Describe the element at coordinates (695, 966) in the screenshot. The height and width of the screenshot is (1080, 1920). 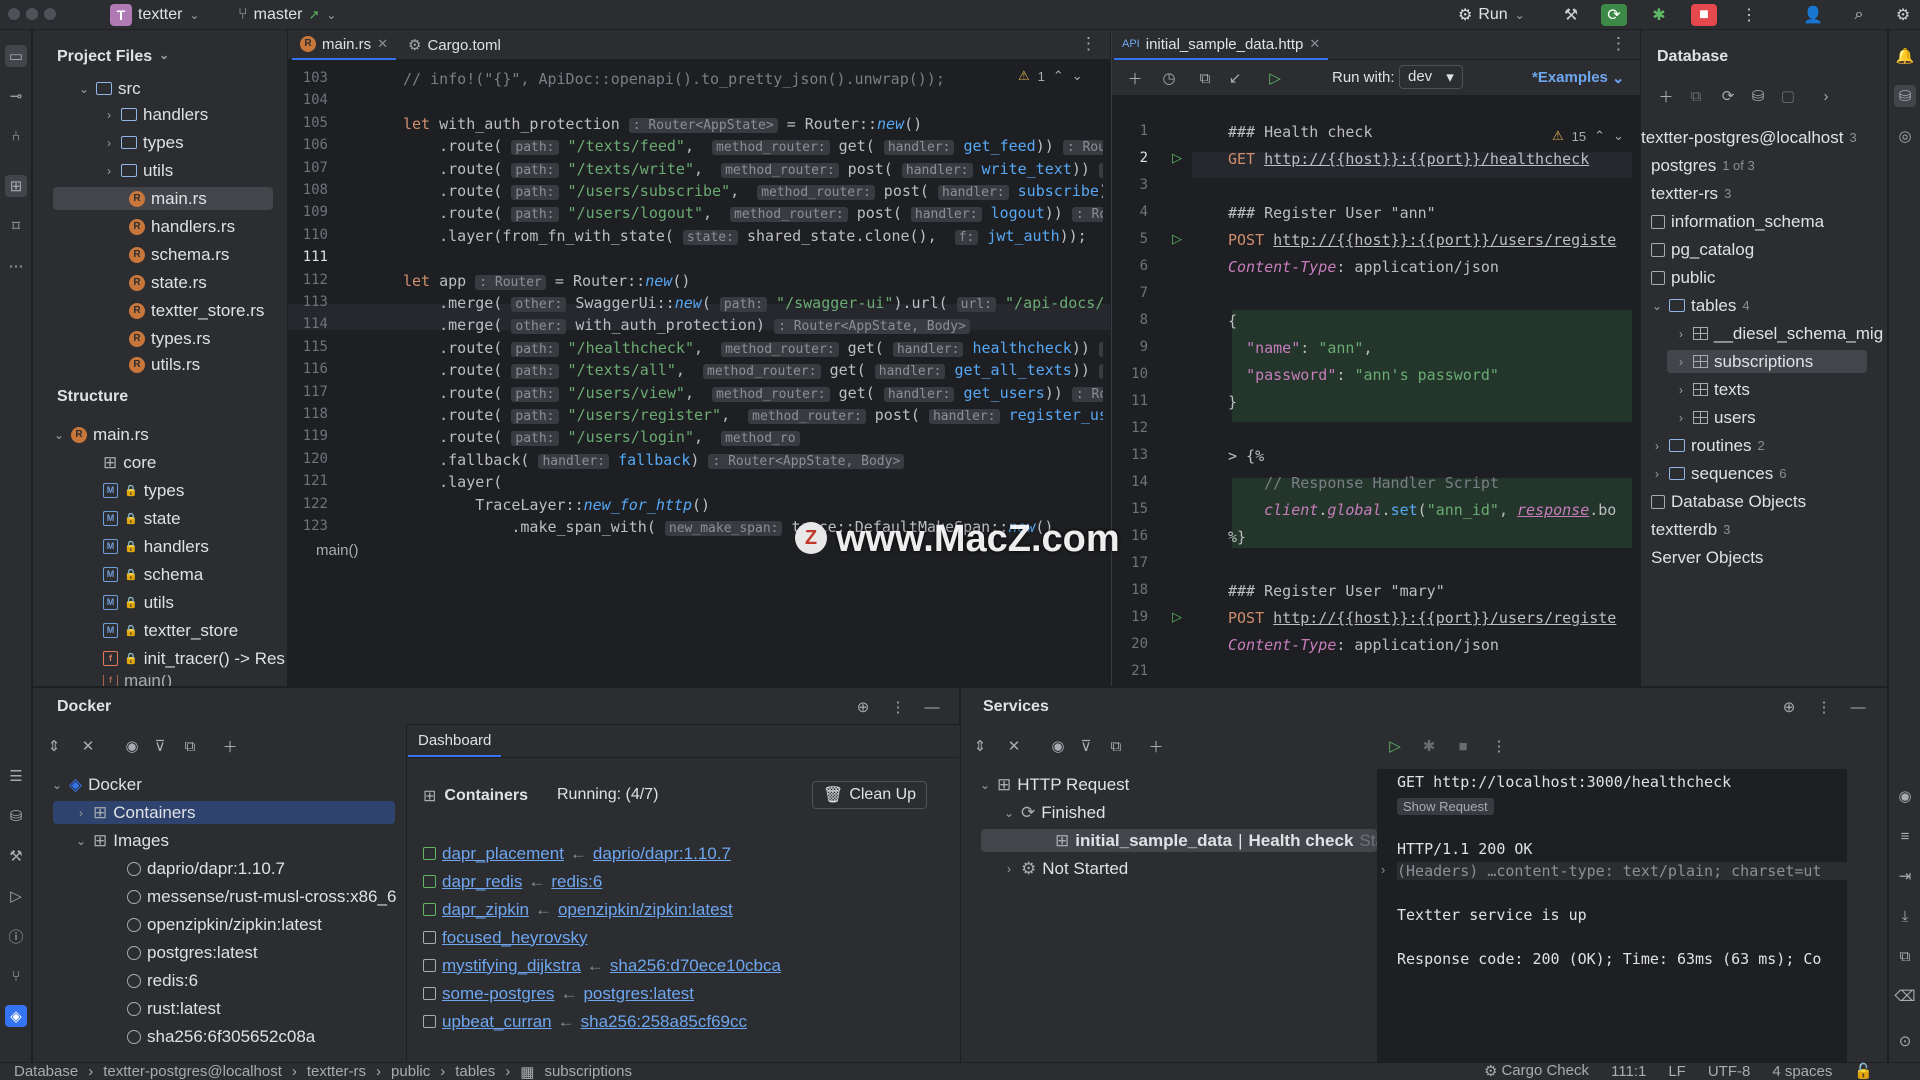
I see `container-image: sha256:d70ece10cbca` at that location.